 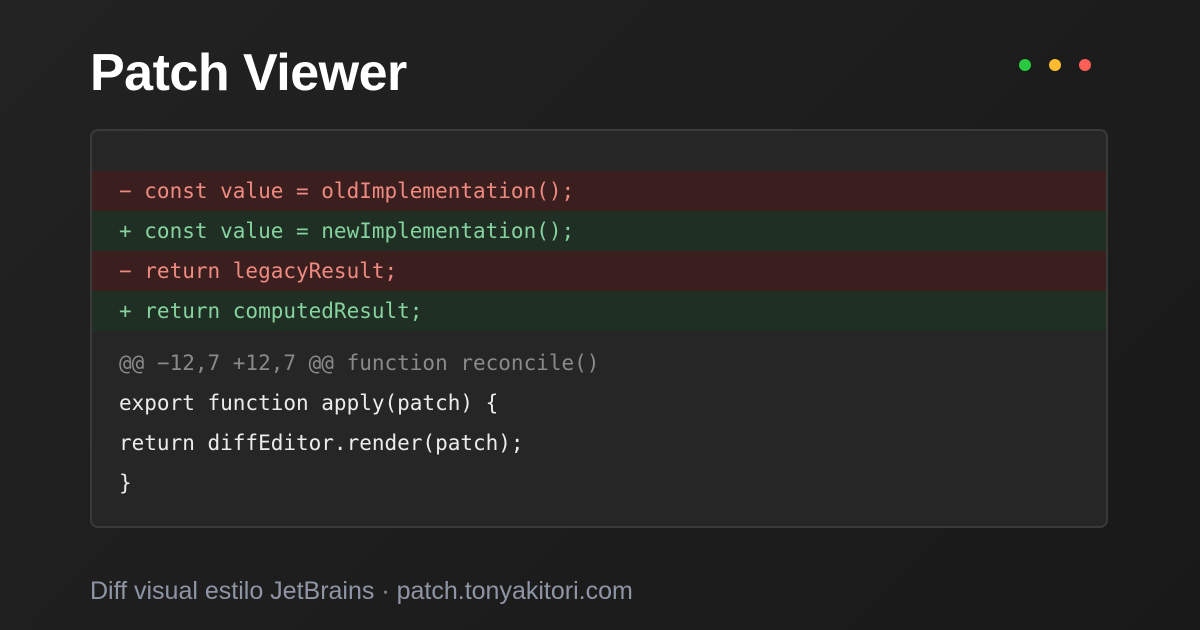 I want to click on yellow-dot-icon, so click(x=1055, y=65).